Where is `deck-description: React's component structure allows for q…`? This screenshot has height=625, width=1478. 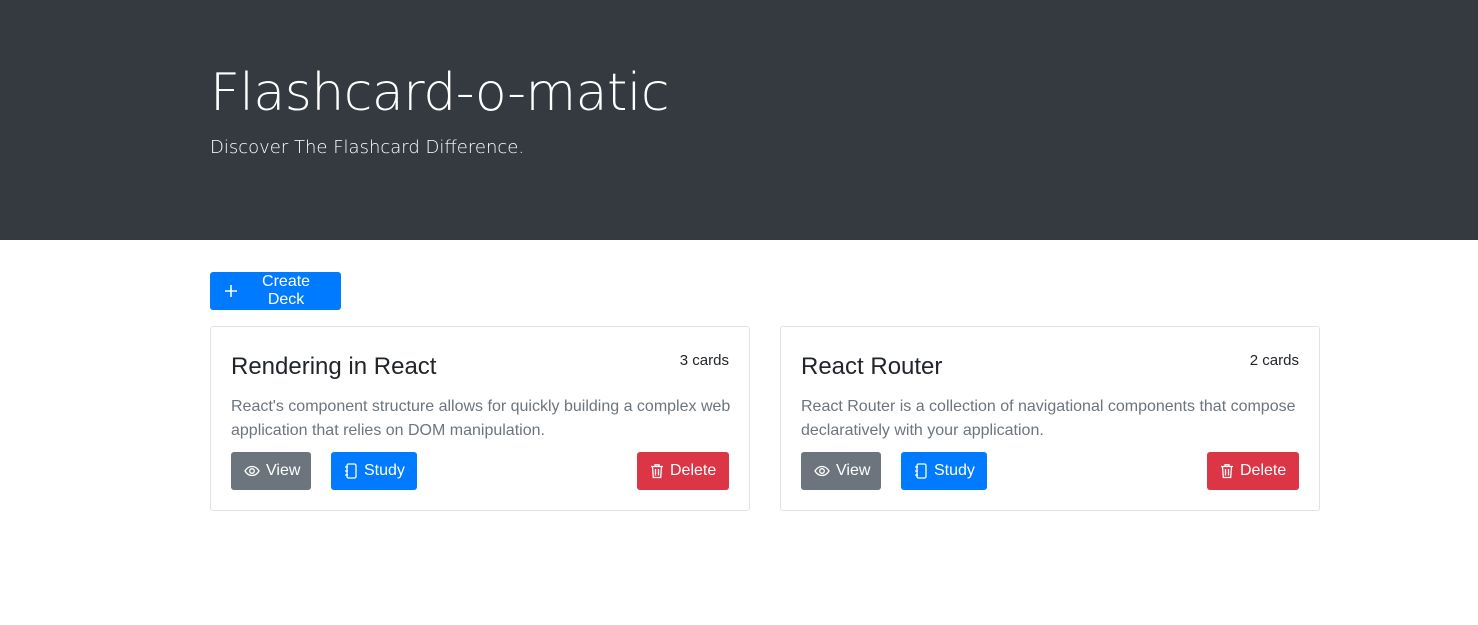 deck-description: React's component structure allows for q… is located at coordinates (481, 418).